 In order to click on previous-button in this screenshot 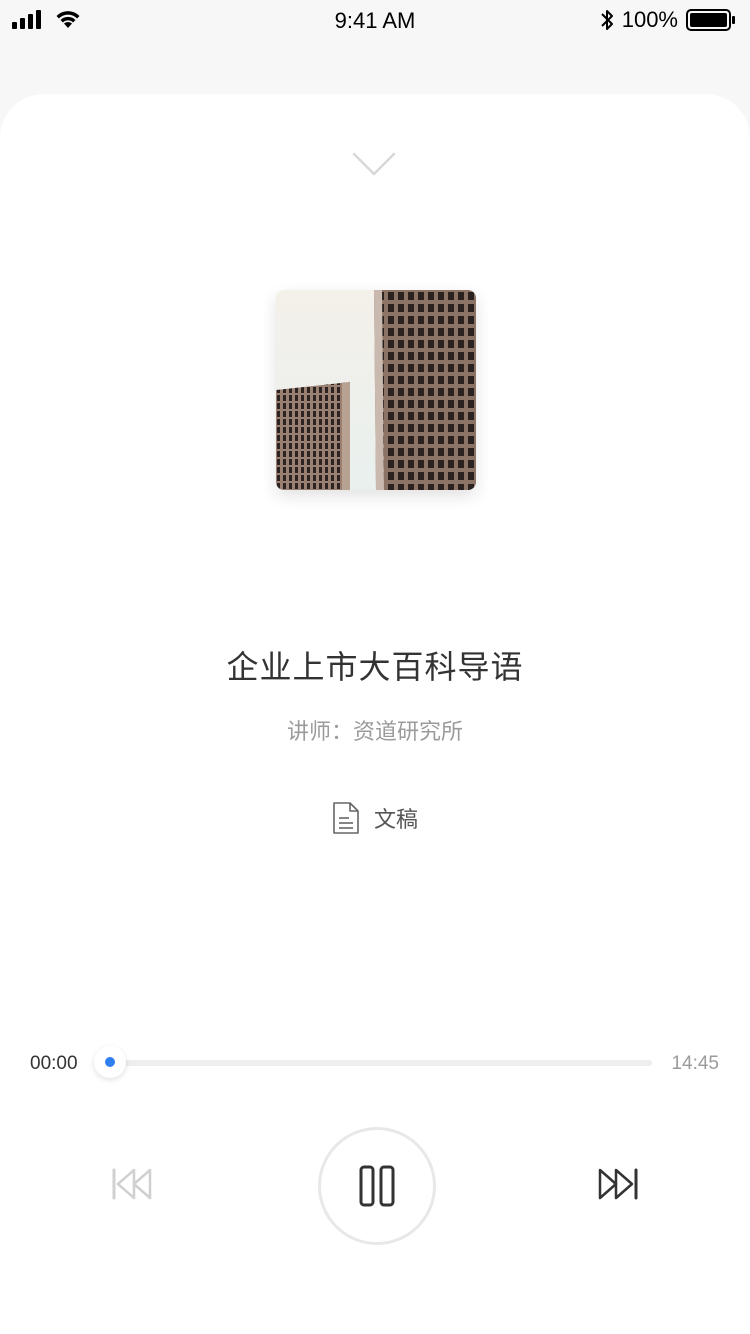, I will do `click(132, 1184)`.